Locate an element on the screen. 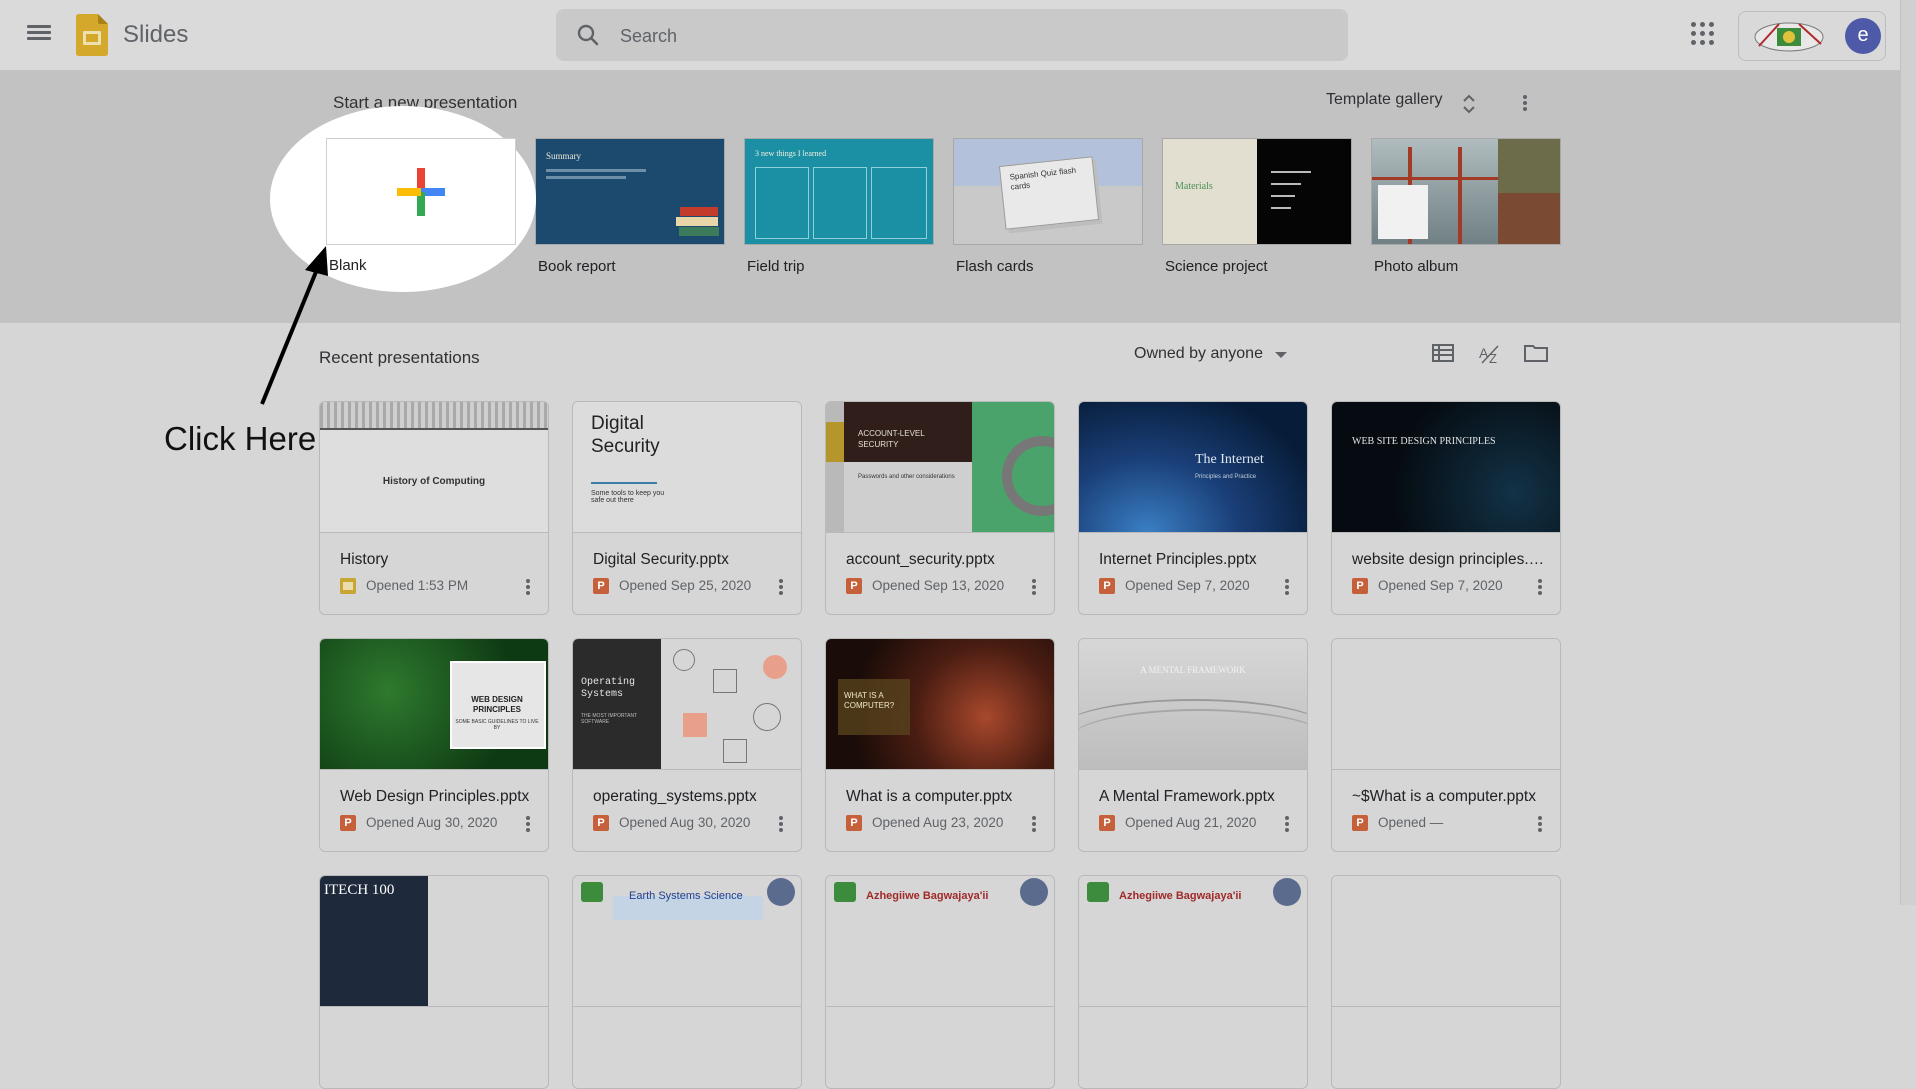 This screenshot has width=1916, height=1089. presentation-title: ~$What is a computer.pptx is located at coordinates (1444, 796).